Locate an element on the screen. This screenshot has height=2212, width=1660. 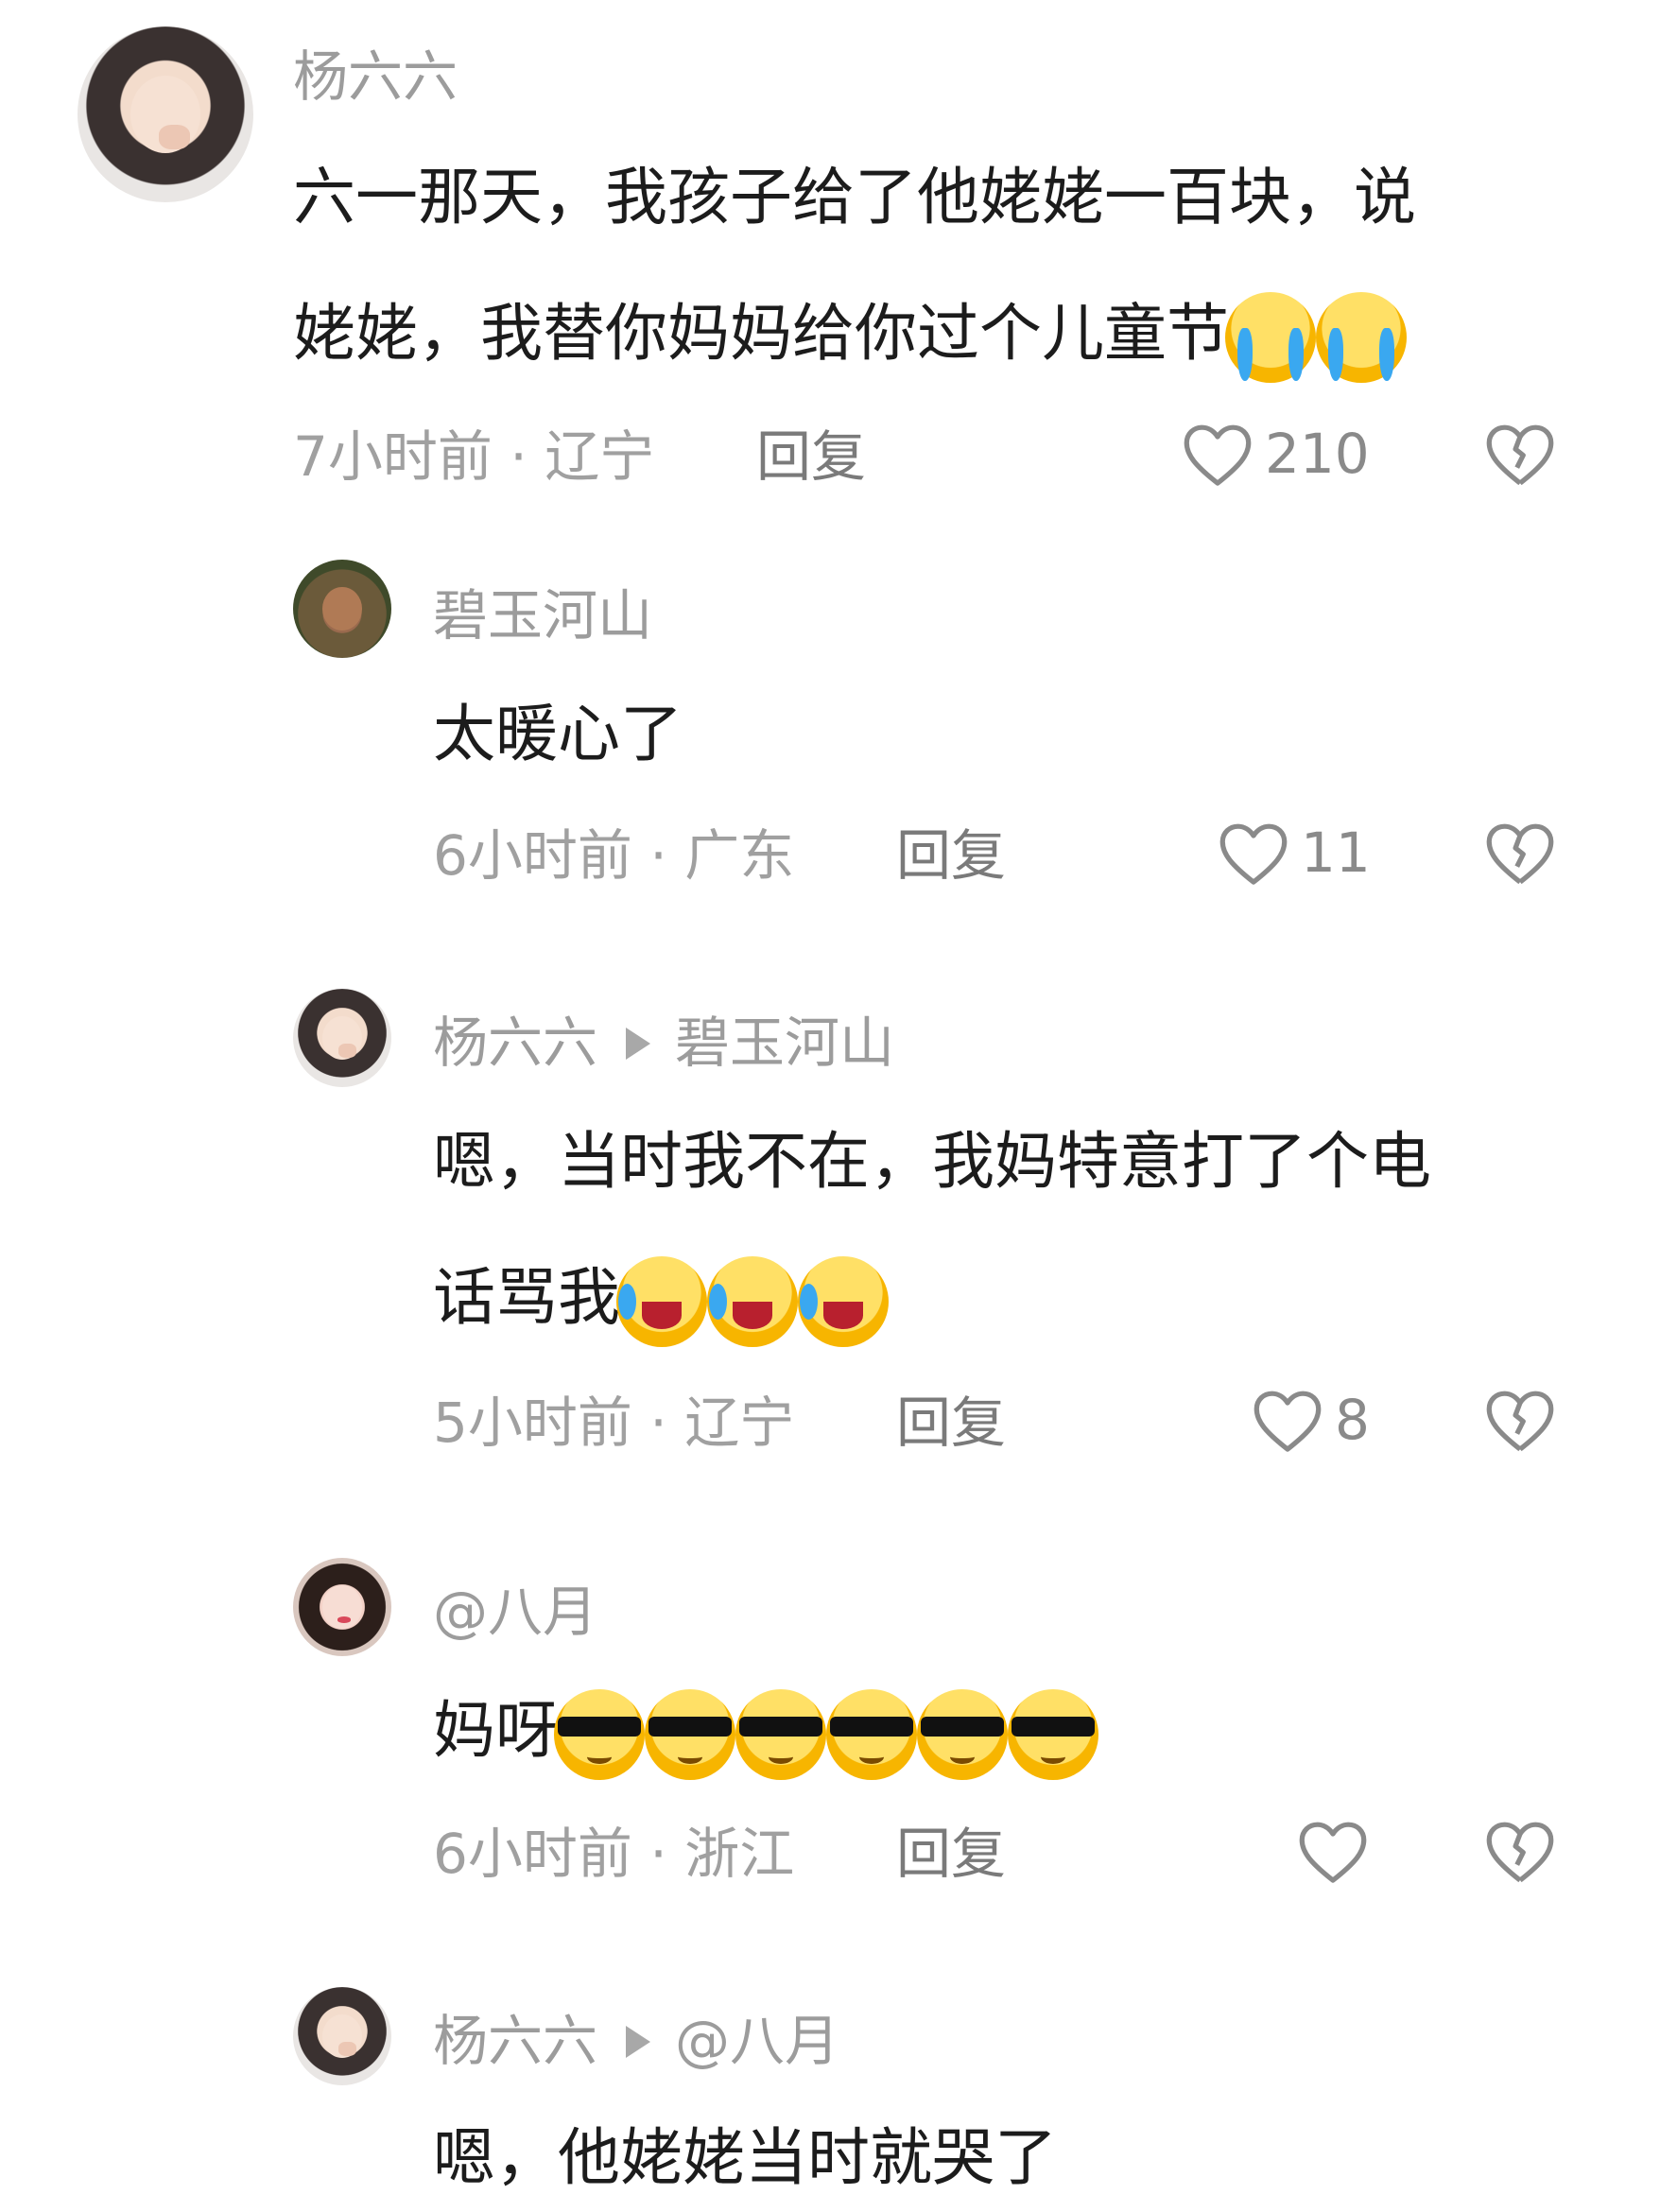
comment-time-location: 6小时前 · 浙江 is located at coordinates (614, 1854).